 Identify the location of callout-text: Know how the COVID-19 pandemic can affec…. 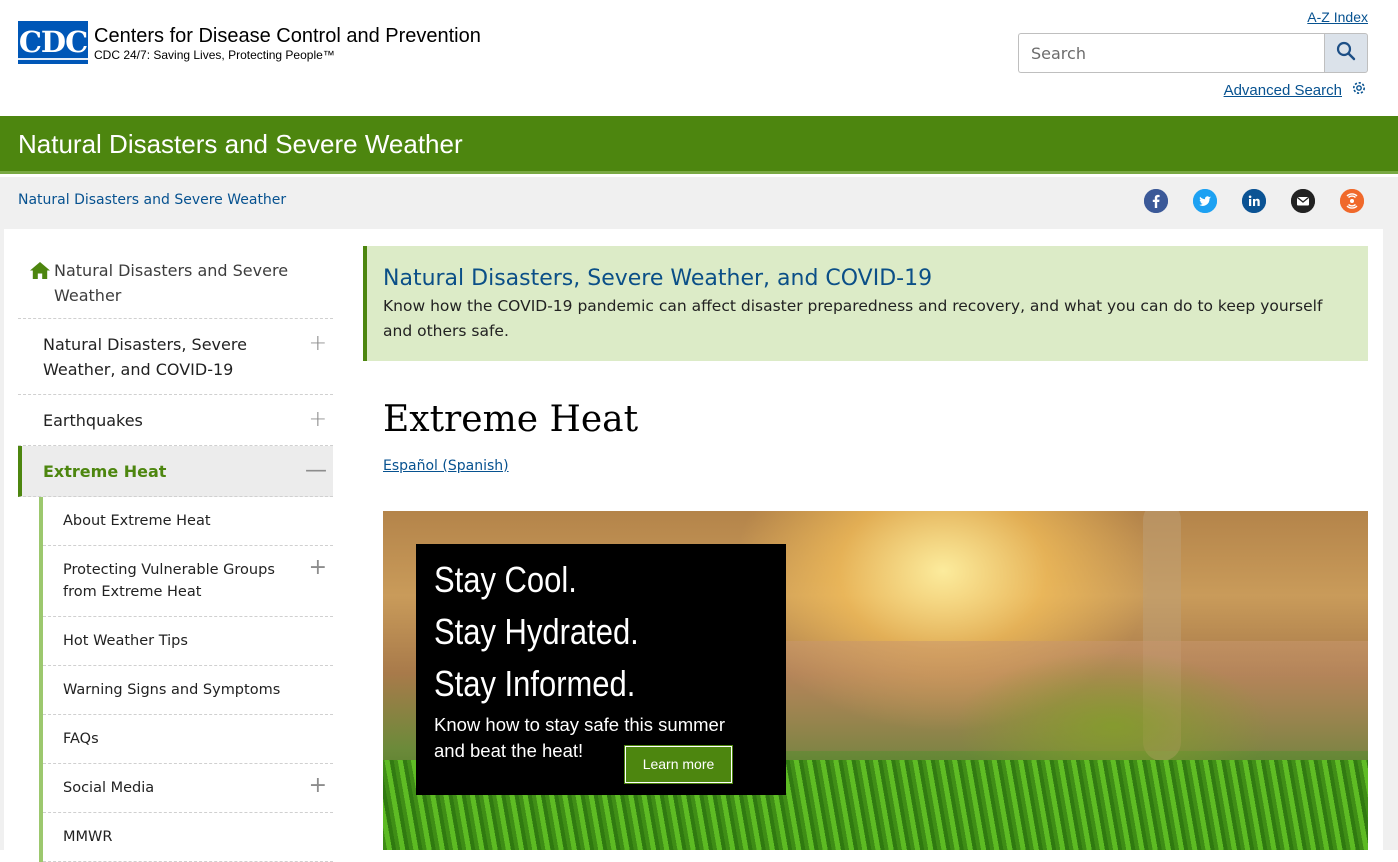
(853, 318).